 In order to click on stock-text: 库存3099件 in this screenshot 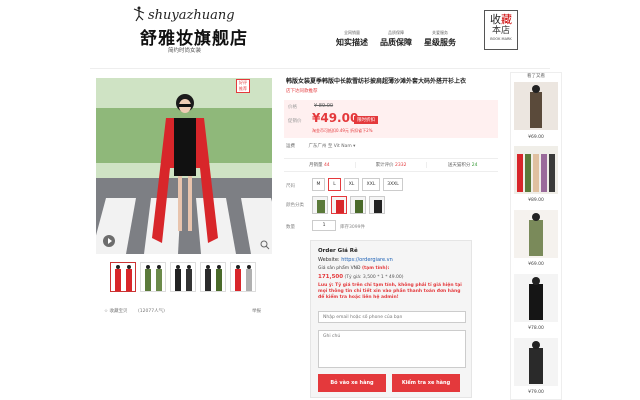, I will do `click(352, 227)`.